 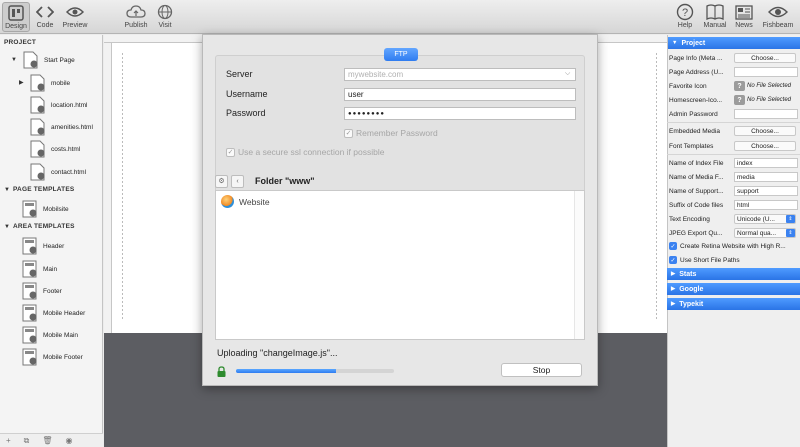 I want to click on tree-item-start-page: Start Page, so click(x=49, y=60).